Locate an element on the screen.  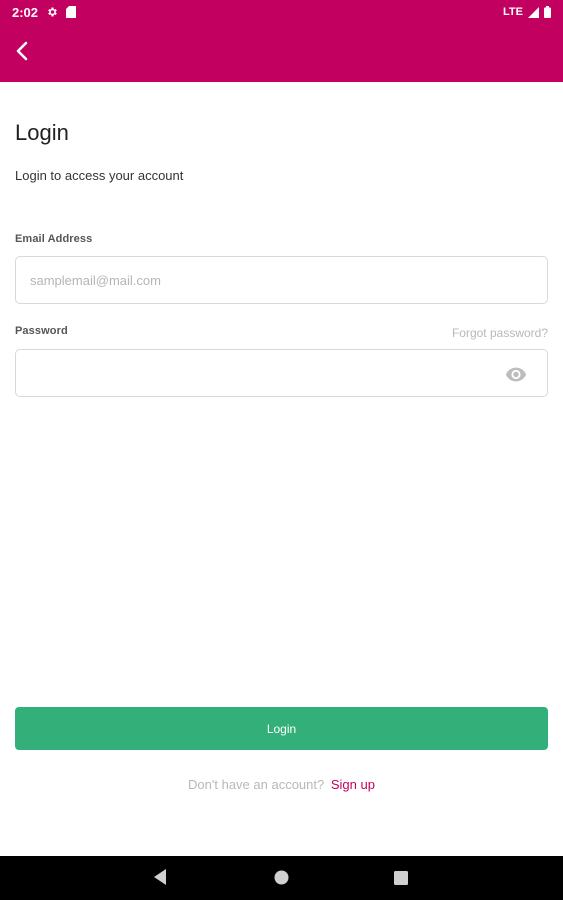
status-bar: 2:02 LTE is located at coordinates (281, 12).